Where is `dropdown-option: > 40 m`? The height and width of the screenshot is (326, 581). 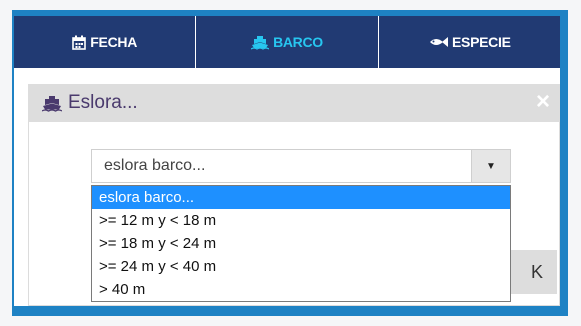
dropdown-option: > 40 m is located at coordinates (301, 289).